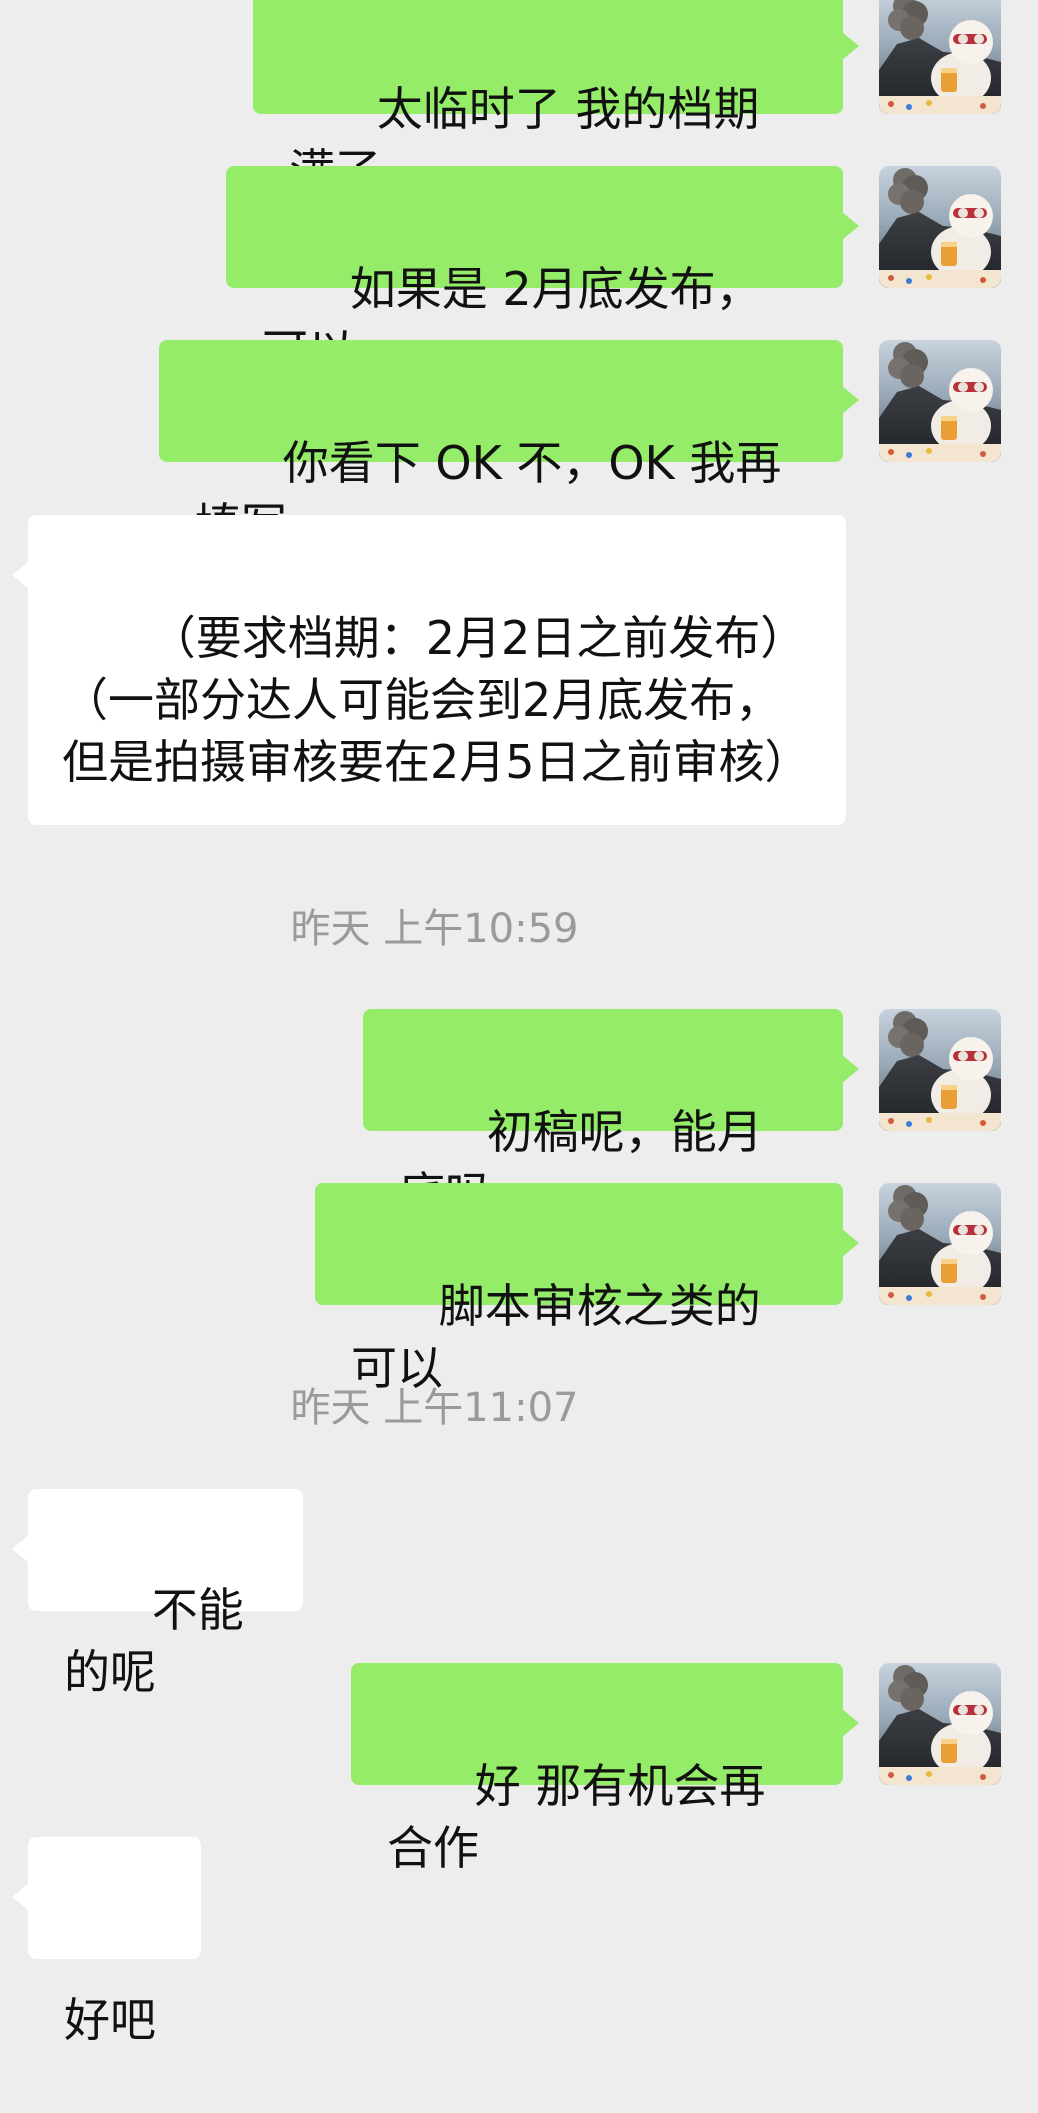  Describe the element at coordinates (556, 1337) in the screenshot. I see `message-text: 脚本审核之类的可以` at that location.